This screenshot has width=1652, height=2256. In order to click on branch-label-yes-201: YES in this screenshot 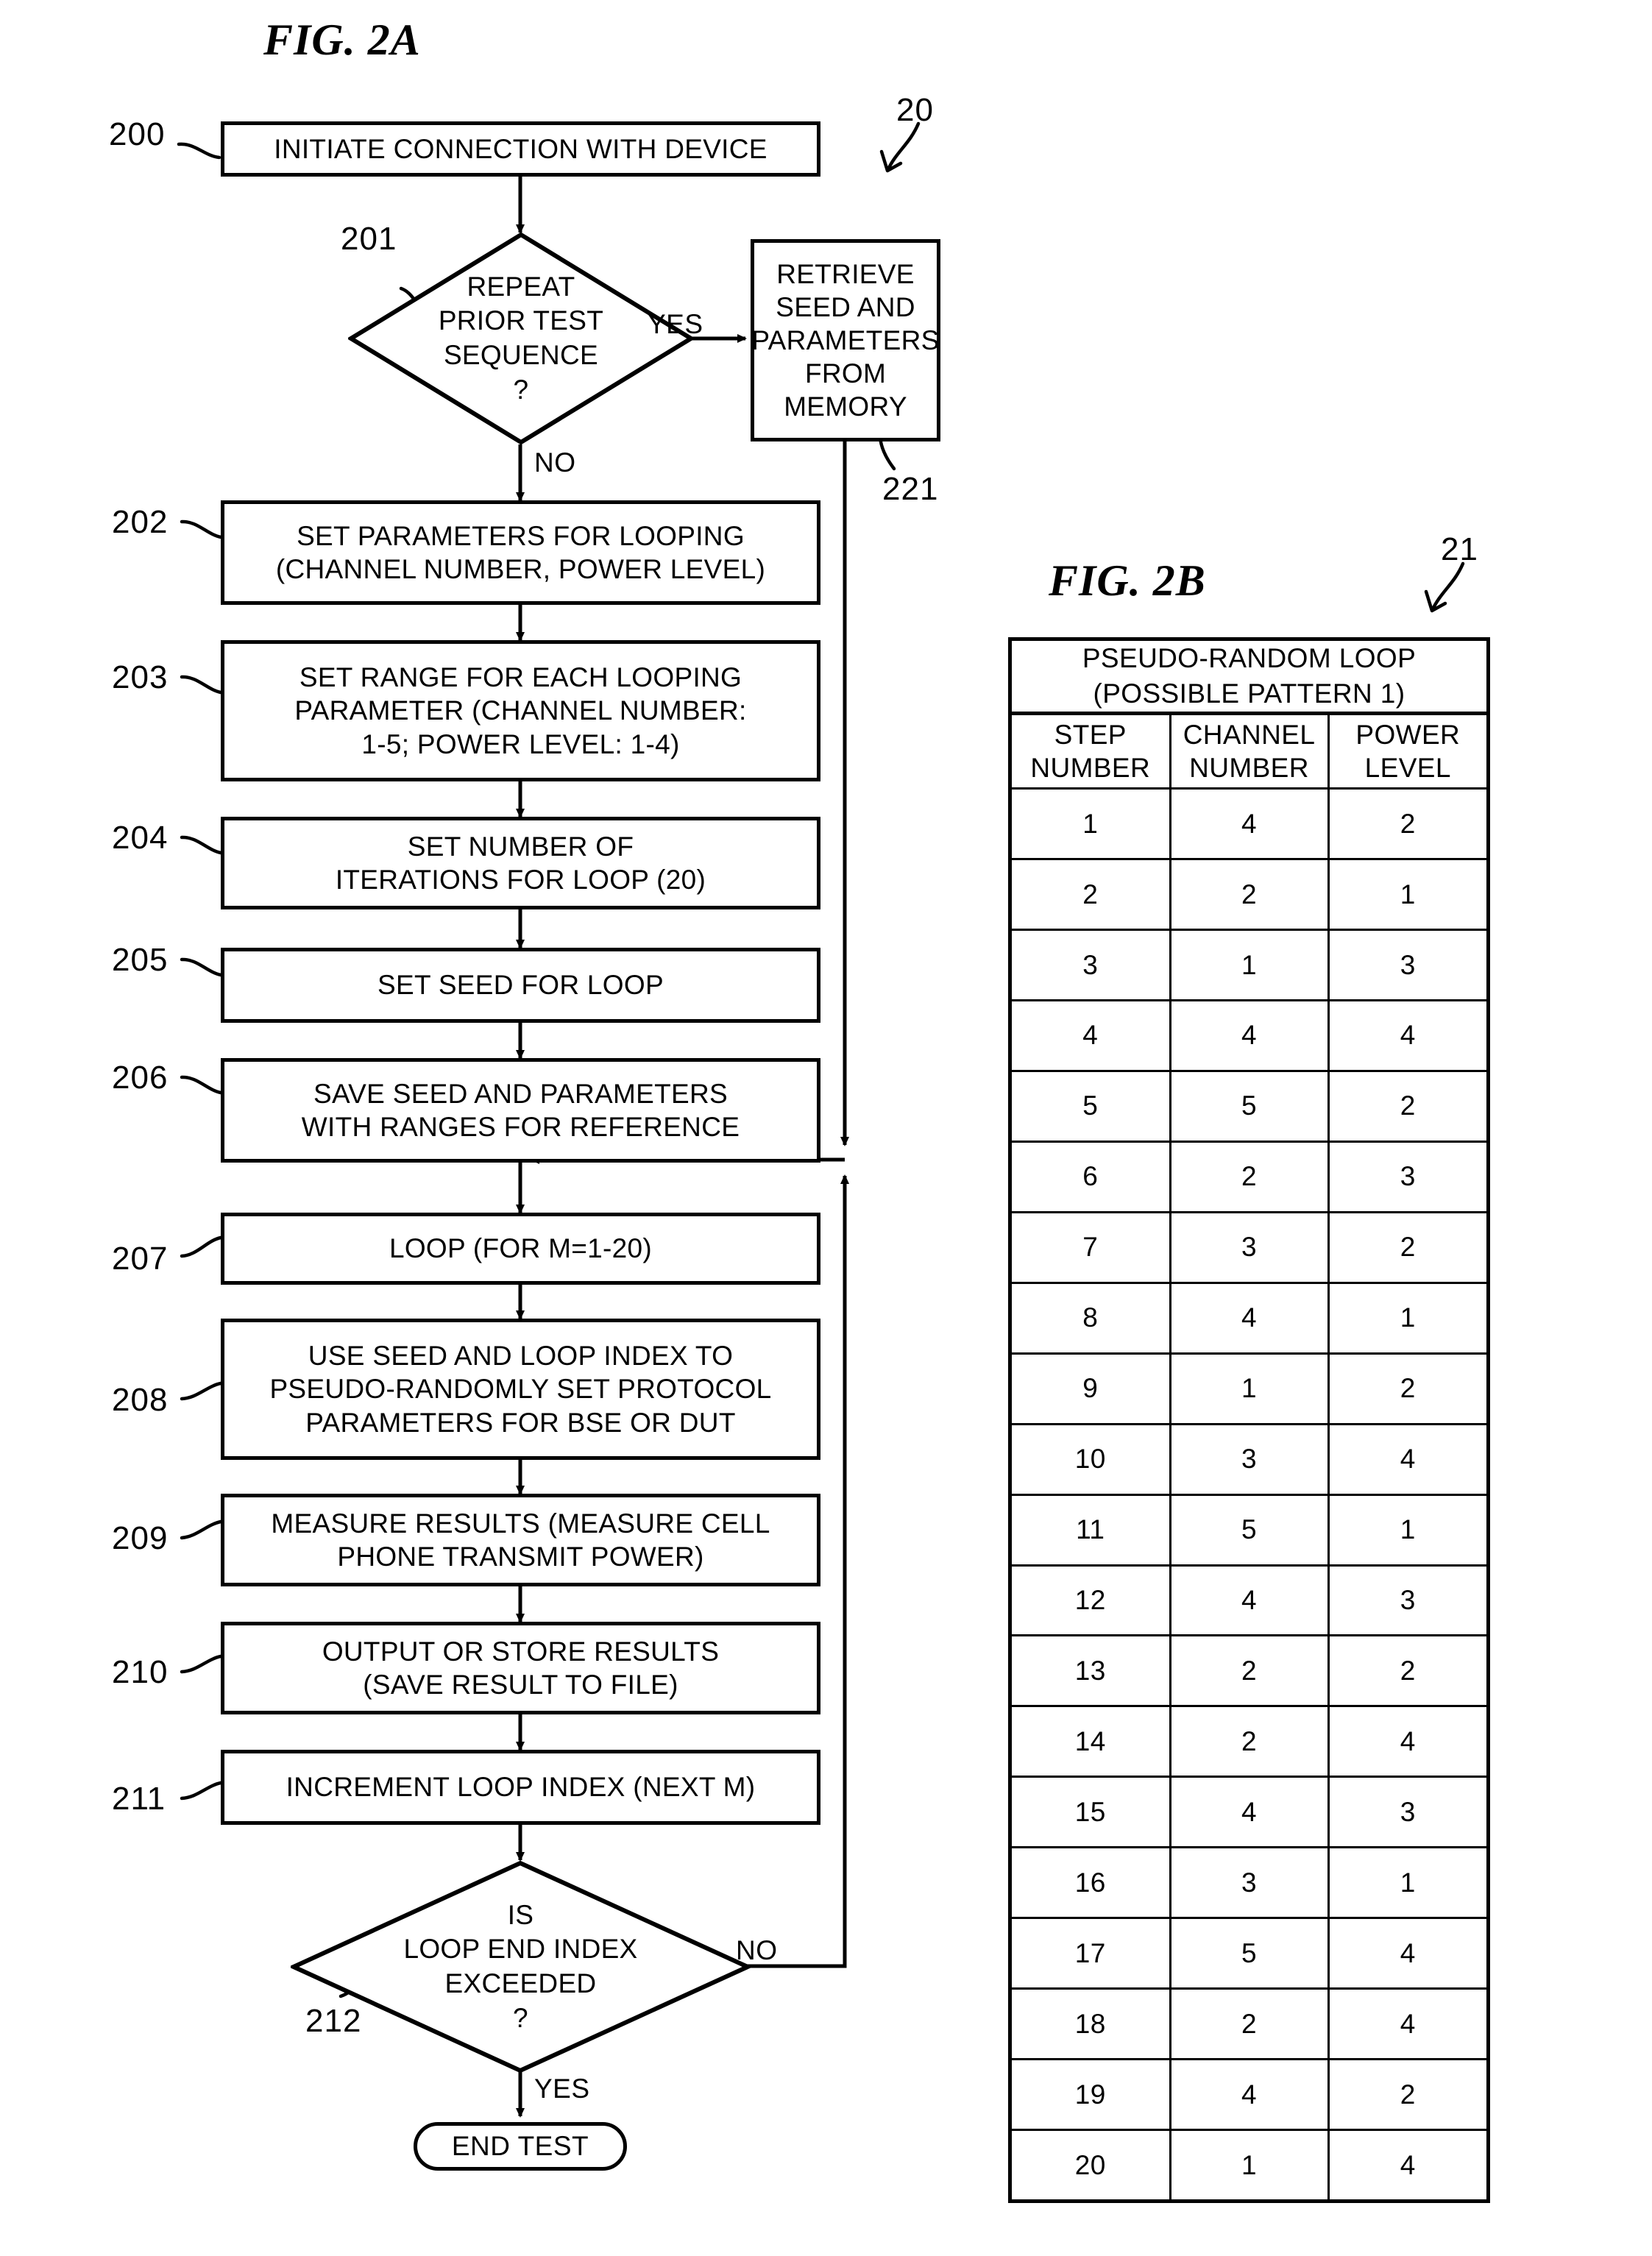, I will do `click(675, 324)`.